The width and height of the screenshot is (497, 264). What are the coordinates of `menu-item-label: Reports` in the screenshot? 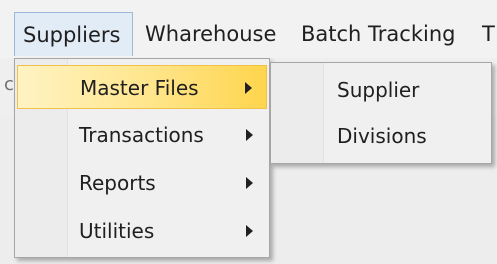 It's located at (117, 183).